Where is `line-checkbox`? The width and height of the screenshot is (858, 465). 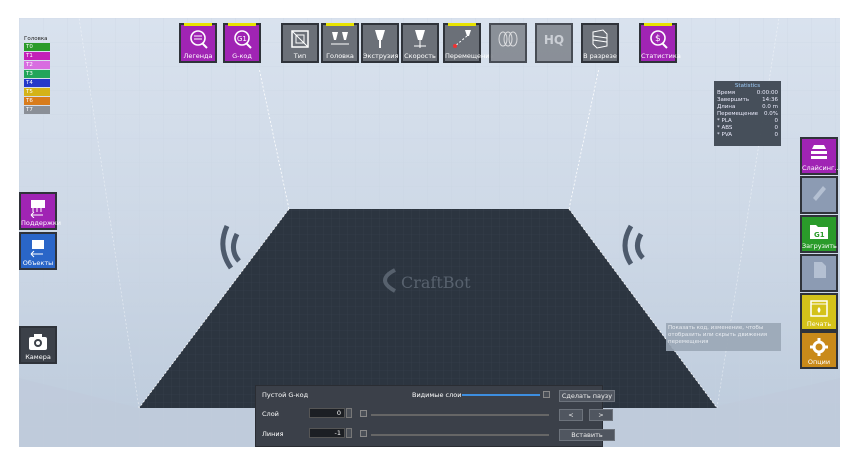 line-checkbox is located at coordinates (363, 433).